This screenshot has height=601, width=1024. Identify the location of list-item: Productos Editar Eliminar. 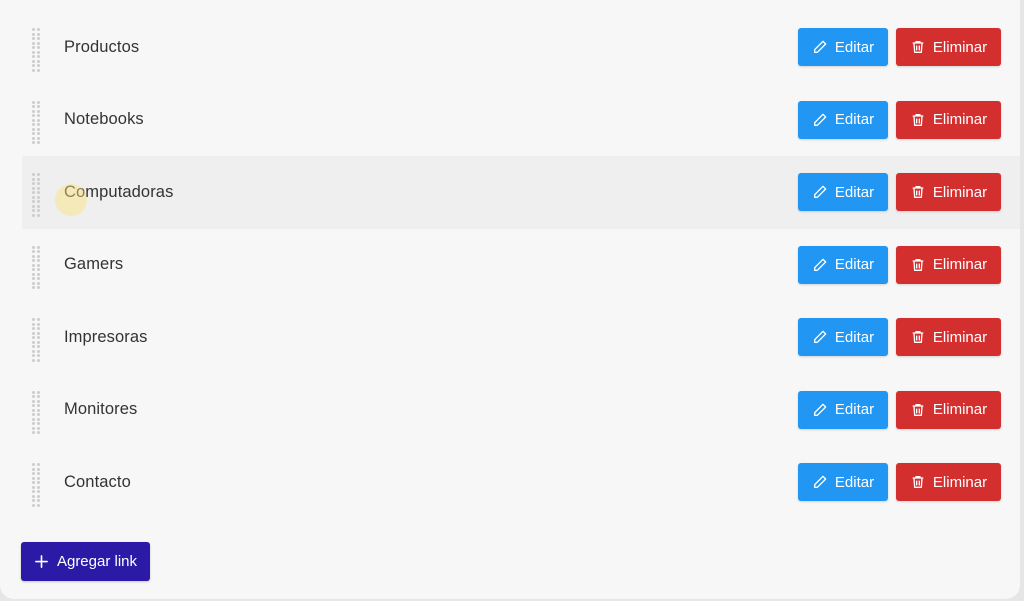
(521, 47).